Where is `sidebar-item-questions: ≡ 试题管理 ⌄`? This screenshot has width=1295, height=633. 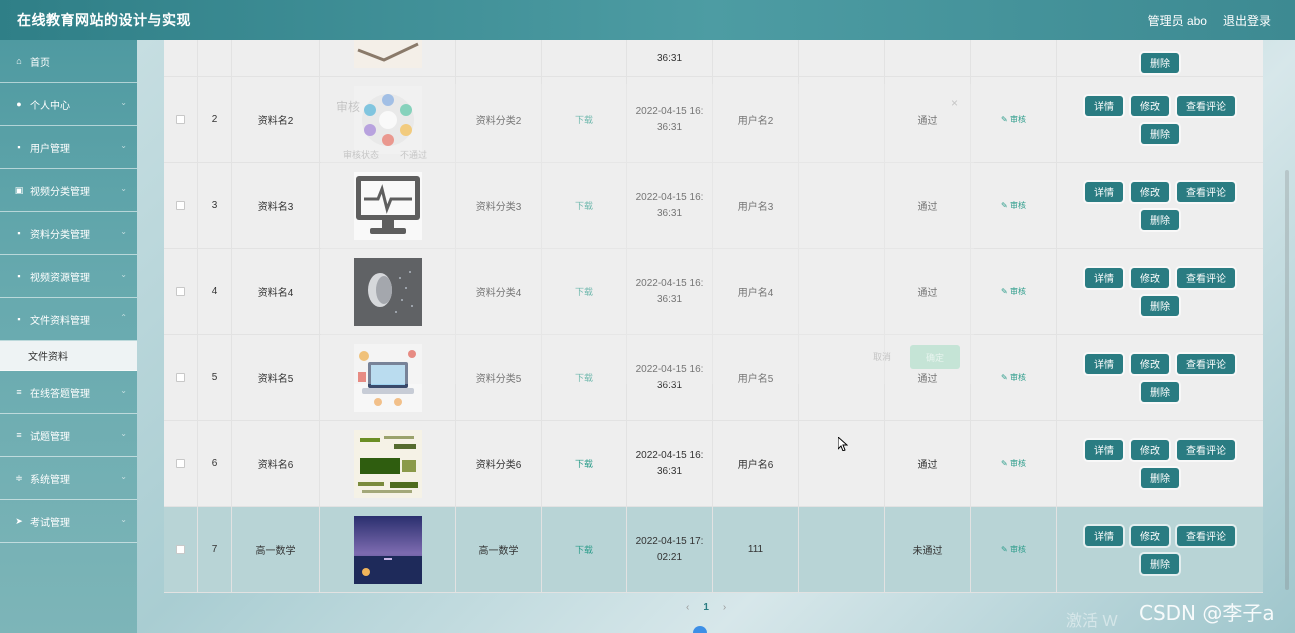 sidebar-item-questions: ≡ 试题管理 ⌄ is located at coordinates (68, 435).